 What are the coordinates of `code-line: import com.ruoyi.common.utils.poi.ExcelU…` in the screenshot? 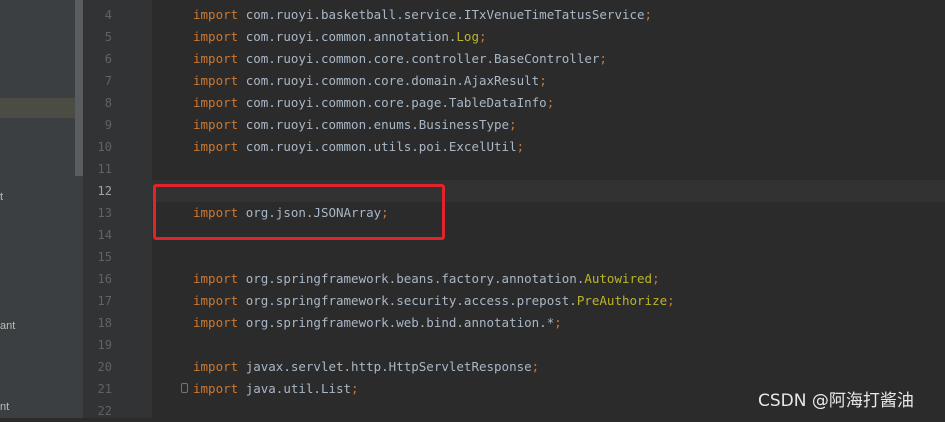 It's located at (358, 147).